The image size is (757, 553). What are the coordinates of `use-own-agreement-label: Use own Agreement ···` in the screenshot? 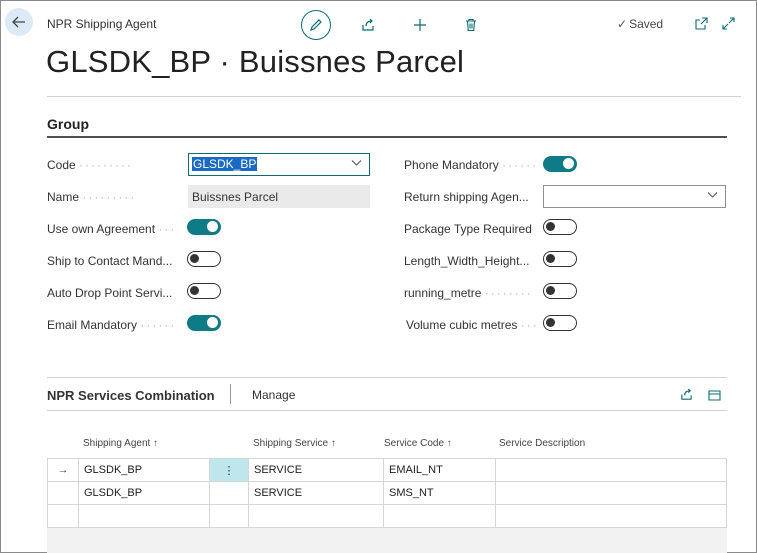 It's located at (112, 229).